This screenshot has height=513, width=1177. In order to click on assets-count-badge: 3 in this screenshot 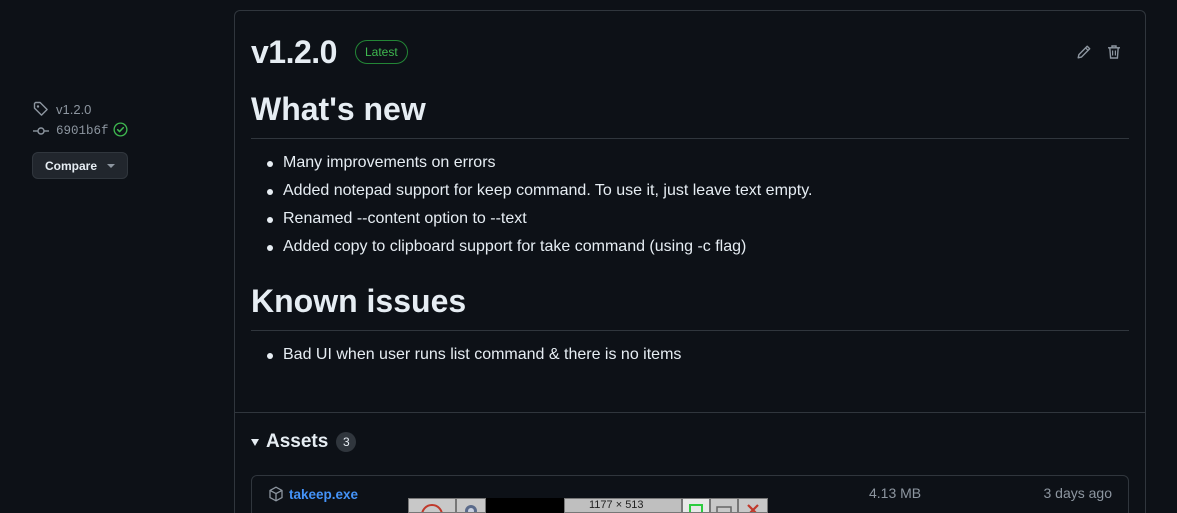, I will do `click(346, 442)`.